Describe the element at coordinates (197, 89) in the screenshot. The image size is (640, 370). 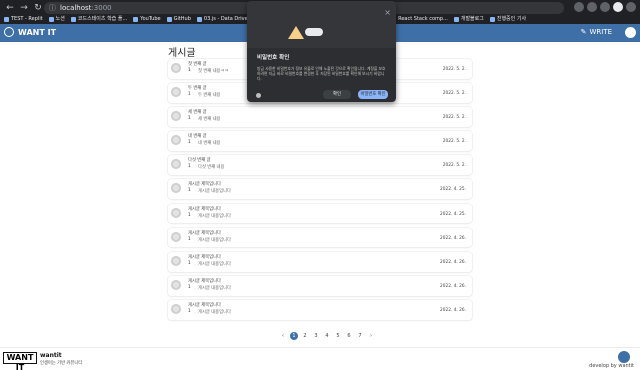
I see `post-title: 두 번째 글` at that location.